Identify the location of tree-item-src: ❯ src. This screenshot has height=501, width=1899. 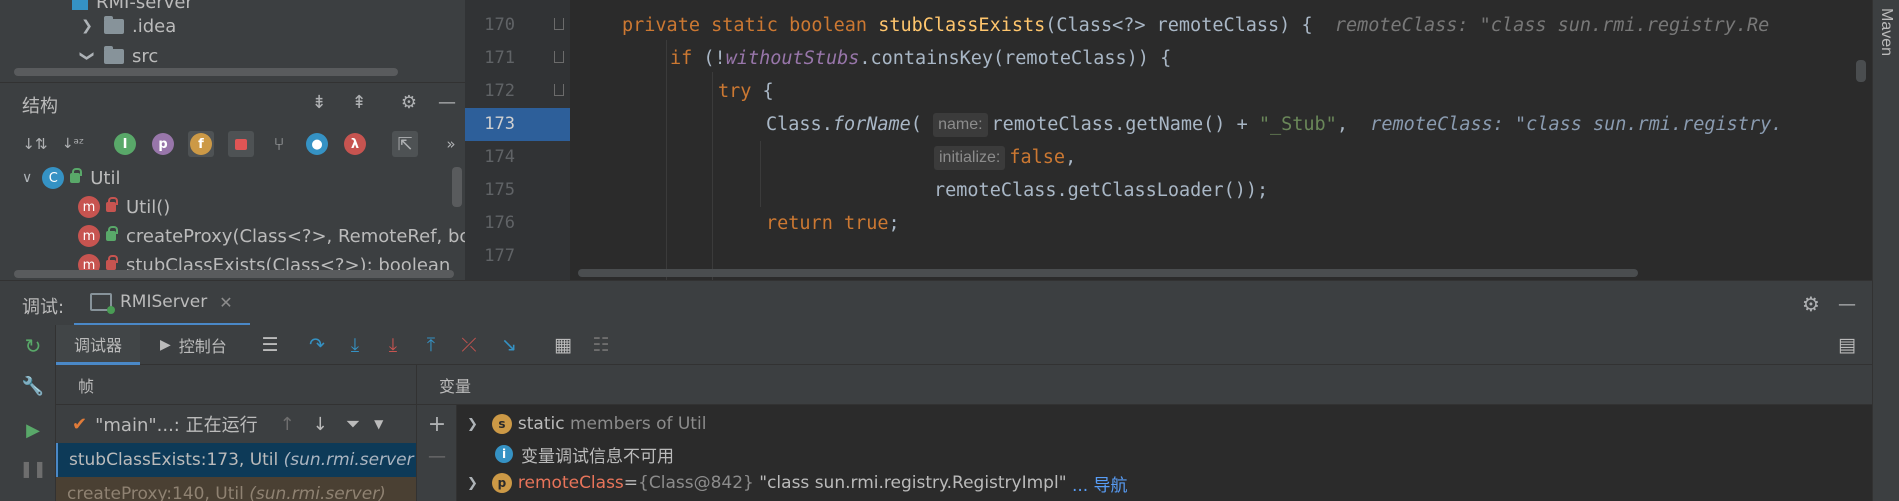
(118, 56).